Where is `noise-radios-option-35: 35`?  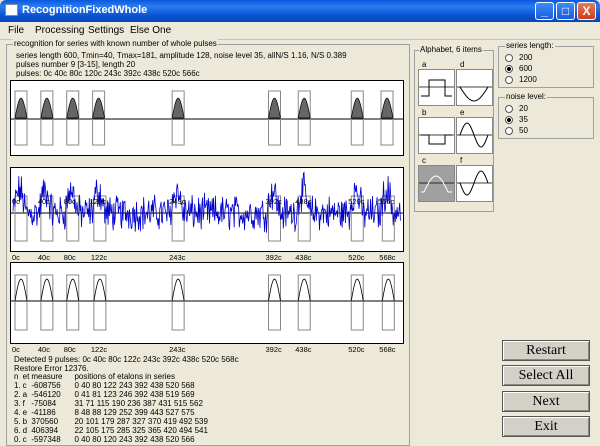 noise-radios-option-35: 35 is located at coordinates (516, 119).